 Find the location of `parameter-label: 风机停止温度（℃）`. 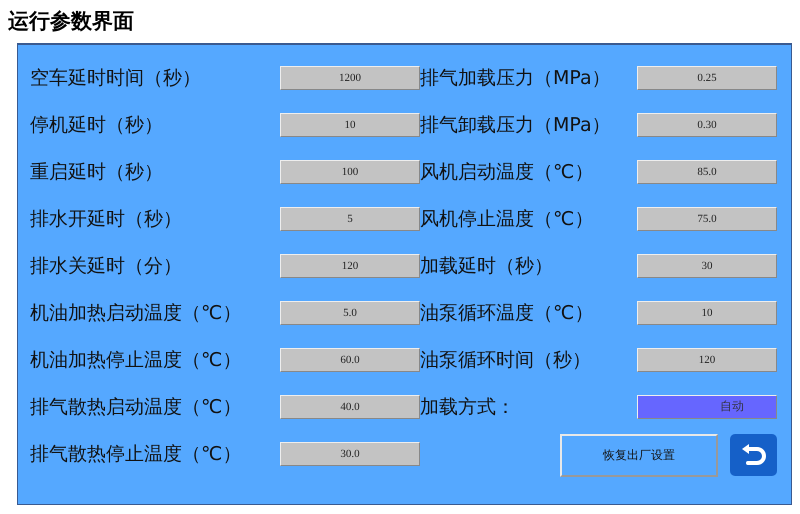

parameter-label: 风机停止温度（℃） is located at coordinates (507, 219).